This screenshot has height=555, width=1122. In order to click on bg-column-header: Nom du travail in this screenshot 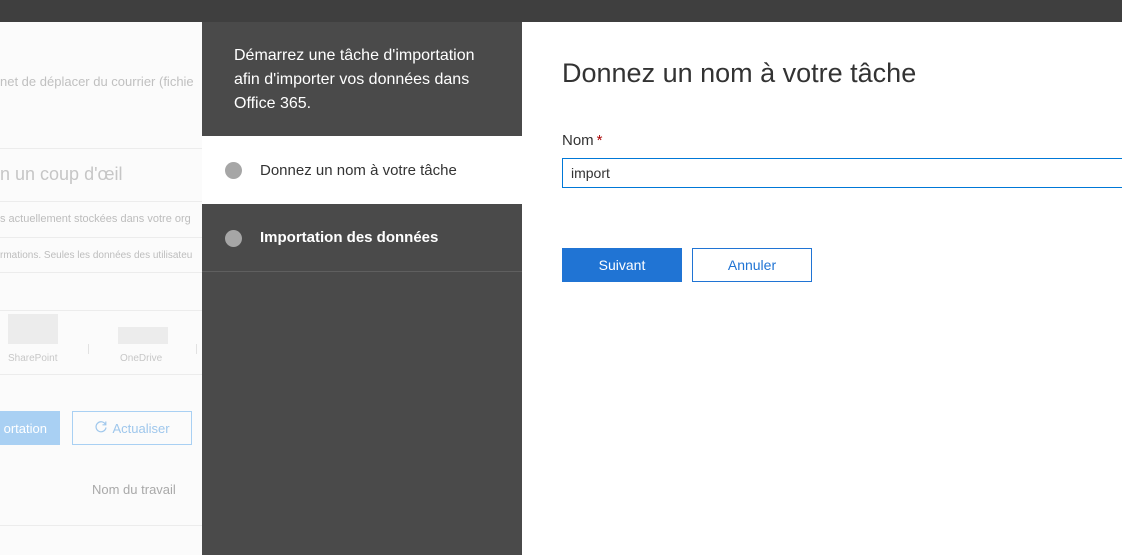, I will do `click(134, 489)`.